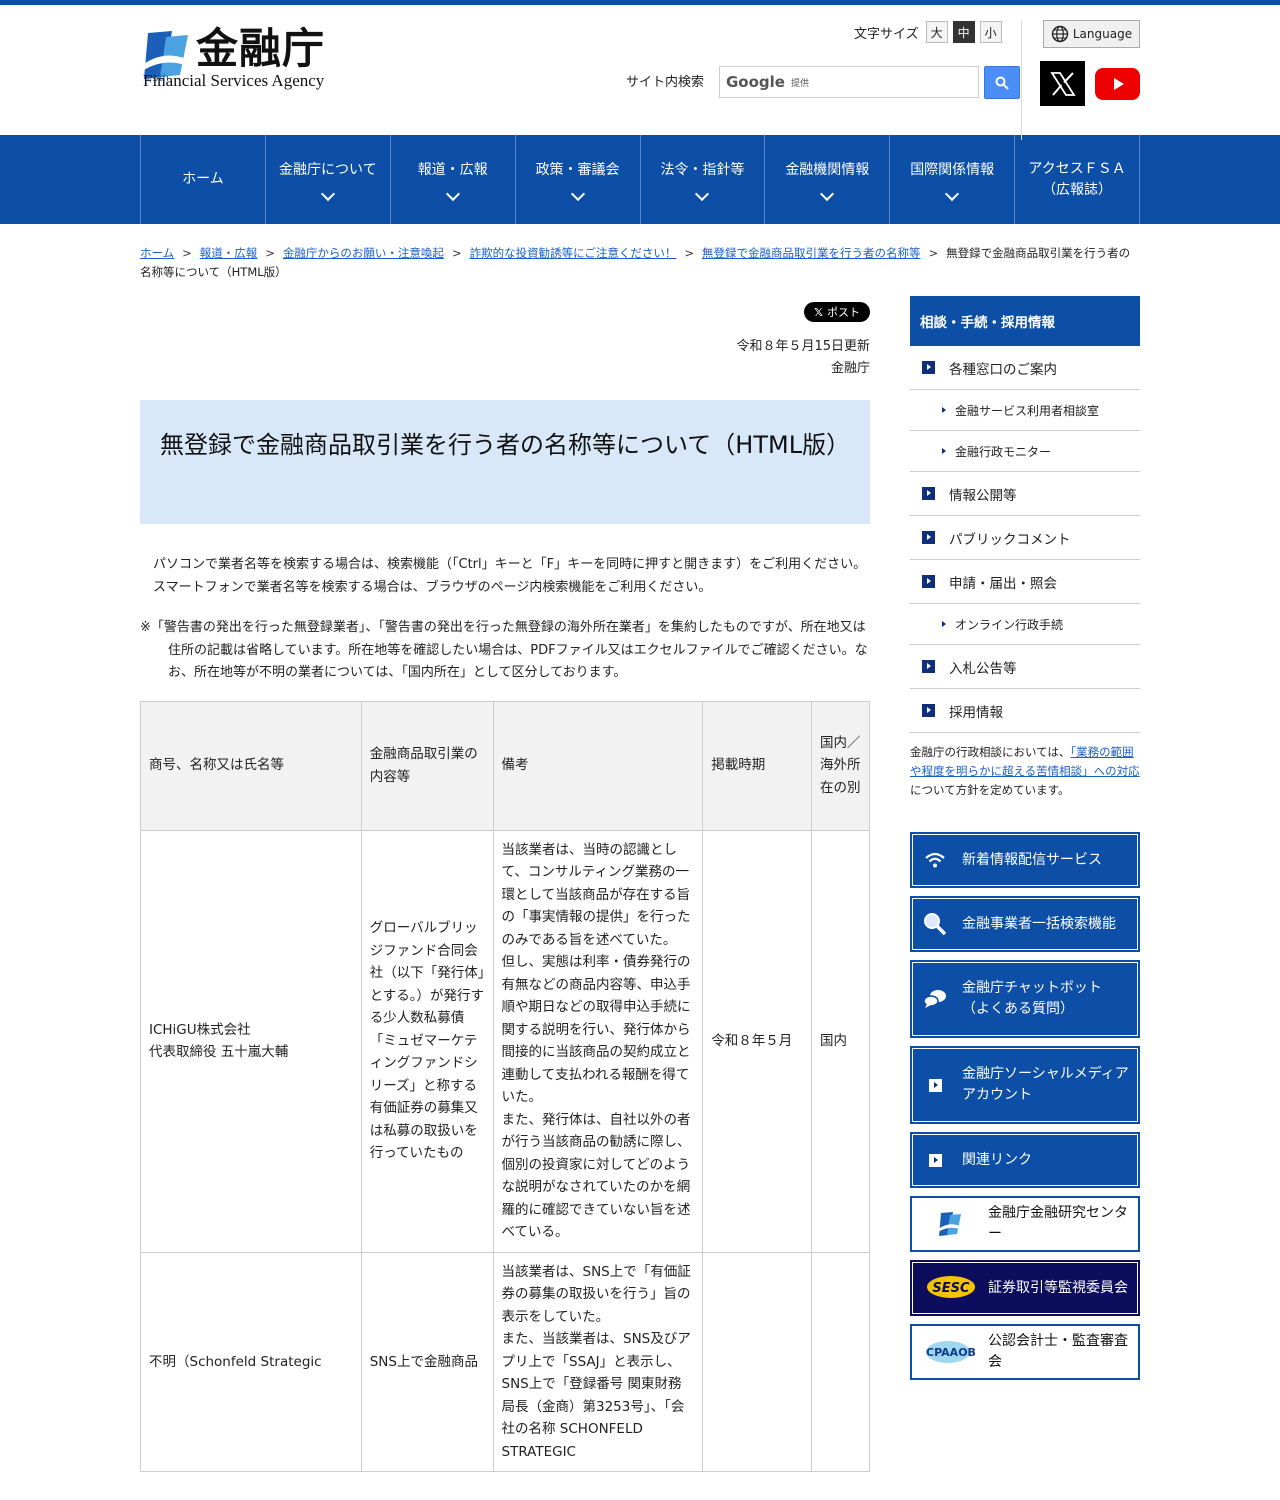 This screenshot has height=1500, width=1280. What do you see at coordinates (1009, 624) in the screenshot?
I see `sidebar-subitem-label: オンライン行政手続` at bounding box center [1009, 624].